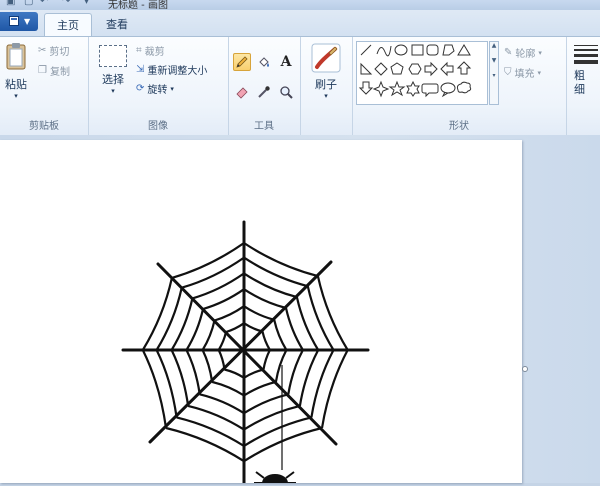 The height and width of the screenshot is (486, 600). I want to click on tools-group-label: 工具, so click(264, 126).